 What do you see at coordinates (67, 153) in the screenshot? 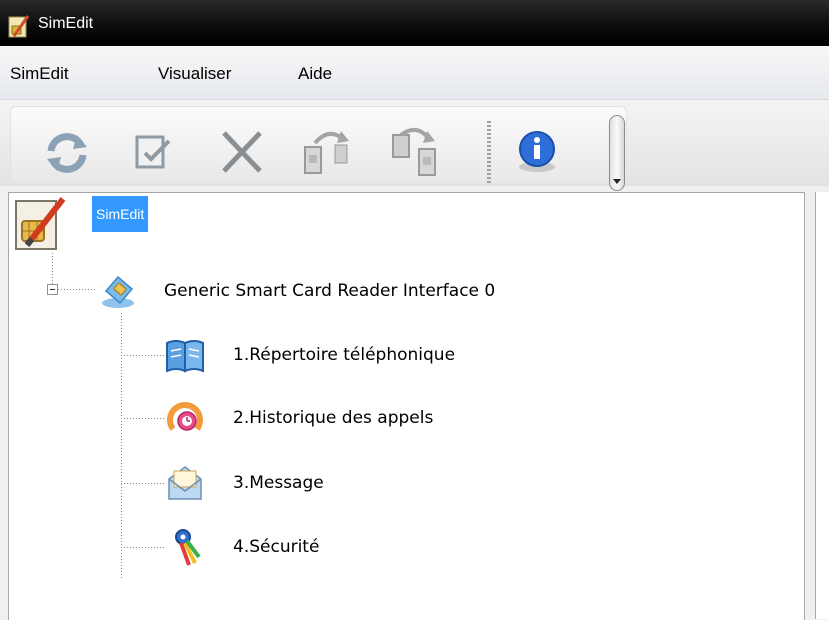
I see `refresh-icon` at bounding box center [67, 153].